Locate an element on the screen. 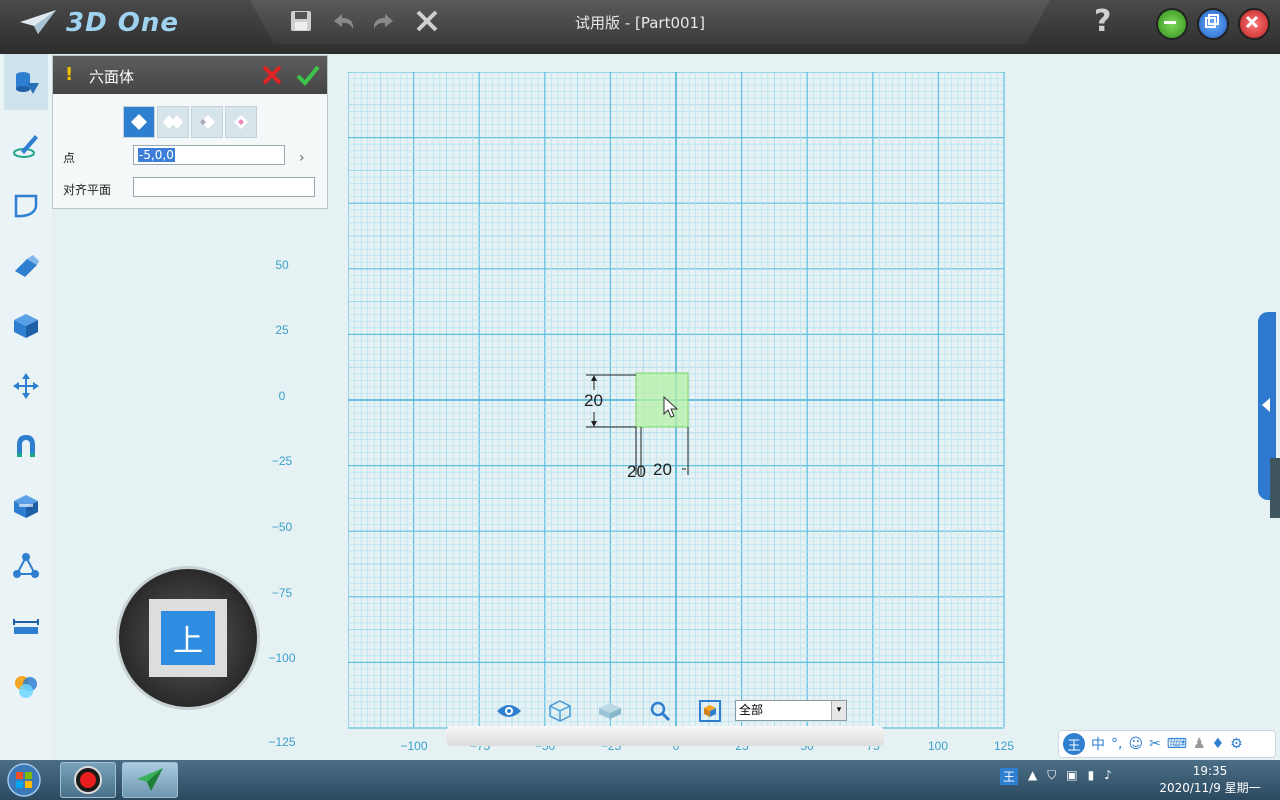  view-cube-top-face: 上 is located at coordinates (188, 638).